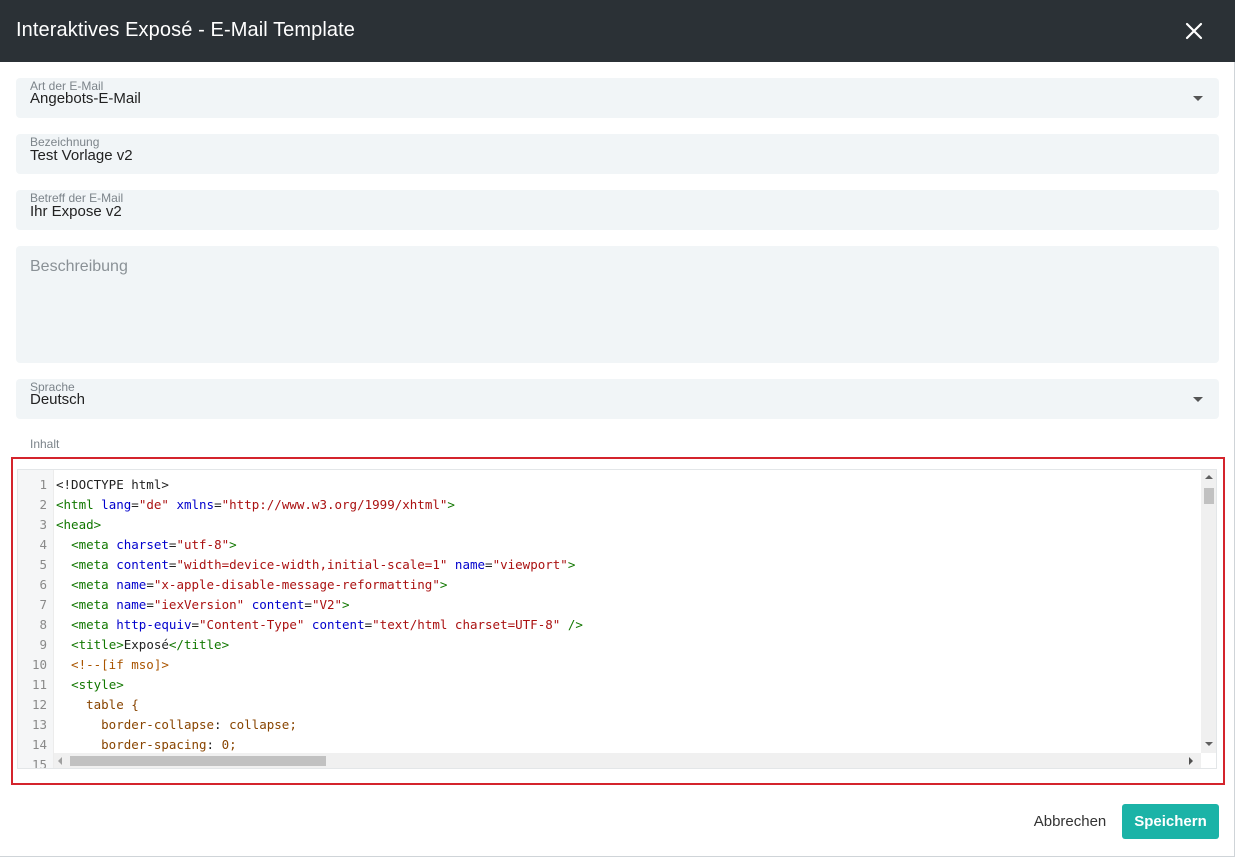 The height and width of the screenshot is (857, 1235). Describe the element at coordinates (43, 584) in the screenshot. I see `line-number: 6` at that location.